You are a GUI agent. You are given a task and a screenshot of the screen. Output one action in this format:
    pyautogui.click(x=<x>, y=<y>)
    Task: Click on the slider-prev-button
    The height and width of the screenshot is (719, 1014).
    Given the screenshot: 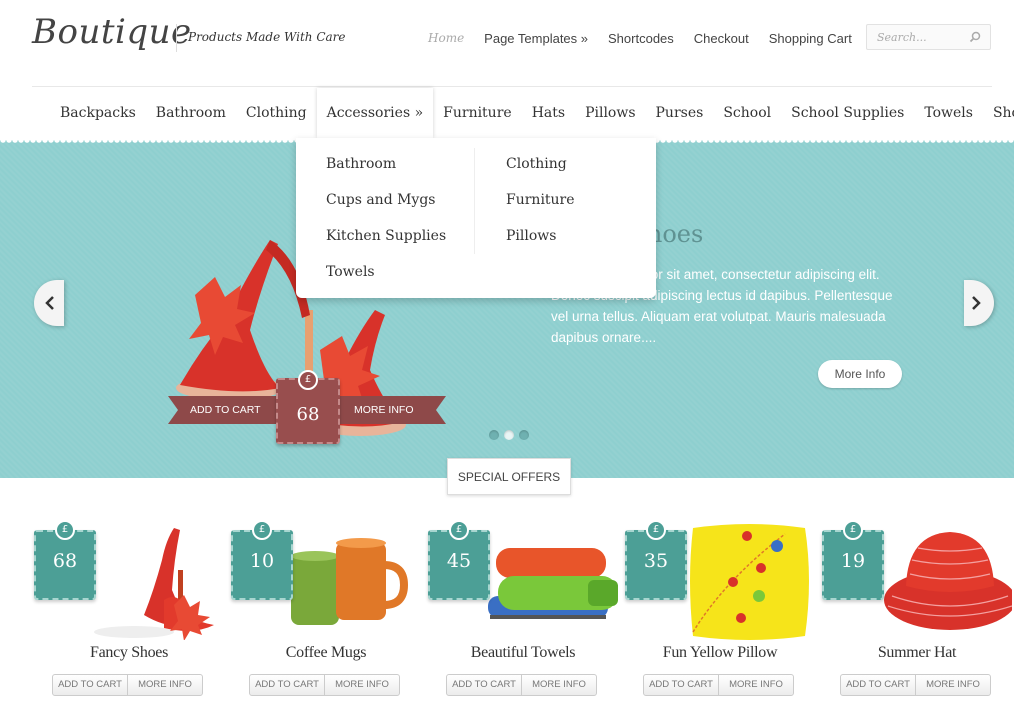 What is the action you would take?
    pyautogui.click(x=49, y=303)
    